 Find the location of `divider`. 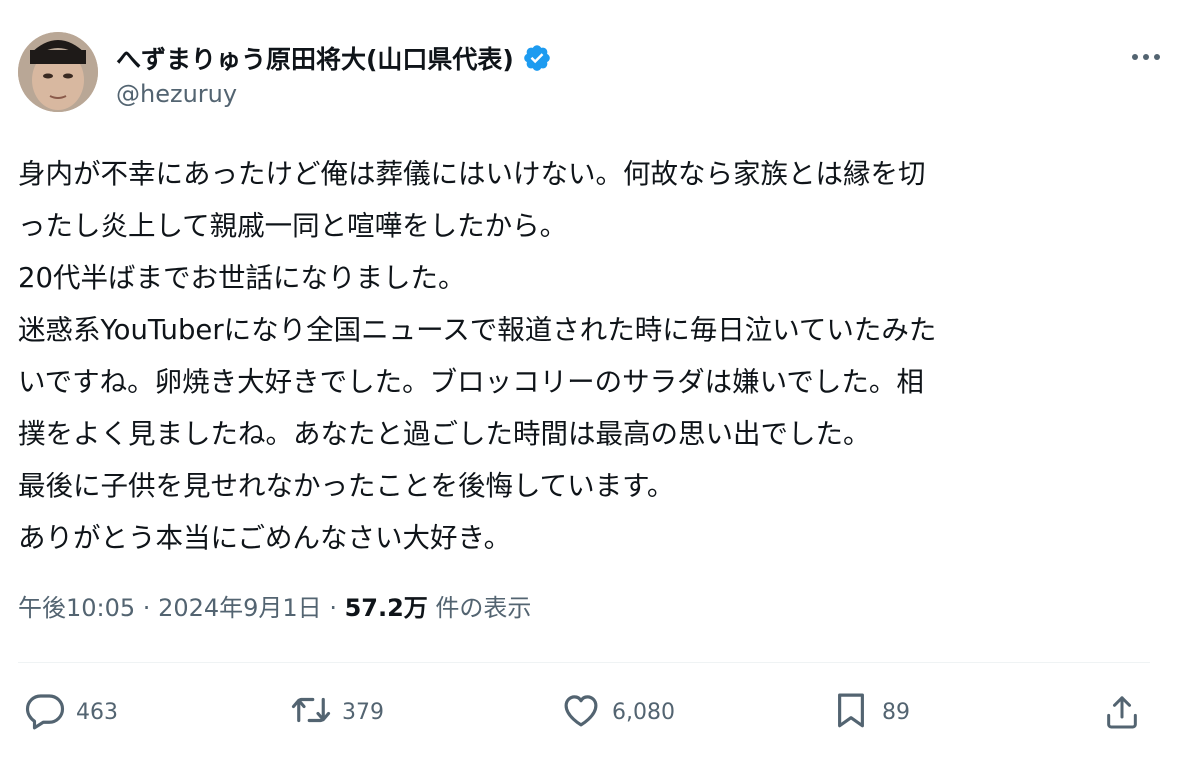

divider is located at coordinates (584, 662).